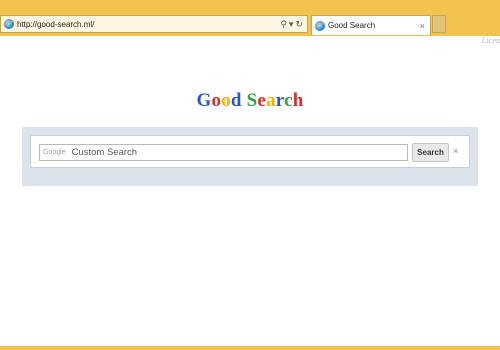 This screenshot has height=350, width=500. What do you see at coordinates (283, 24) in the screenshot?
I see `search-icon: ⚲` at bounding box center [283, 24].